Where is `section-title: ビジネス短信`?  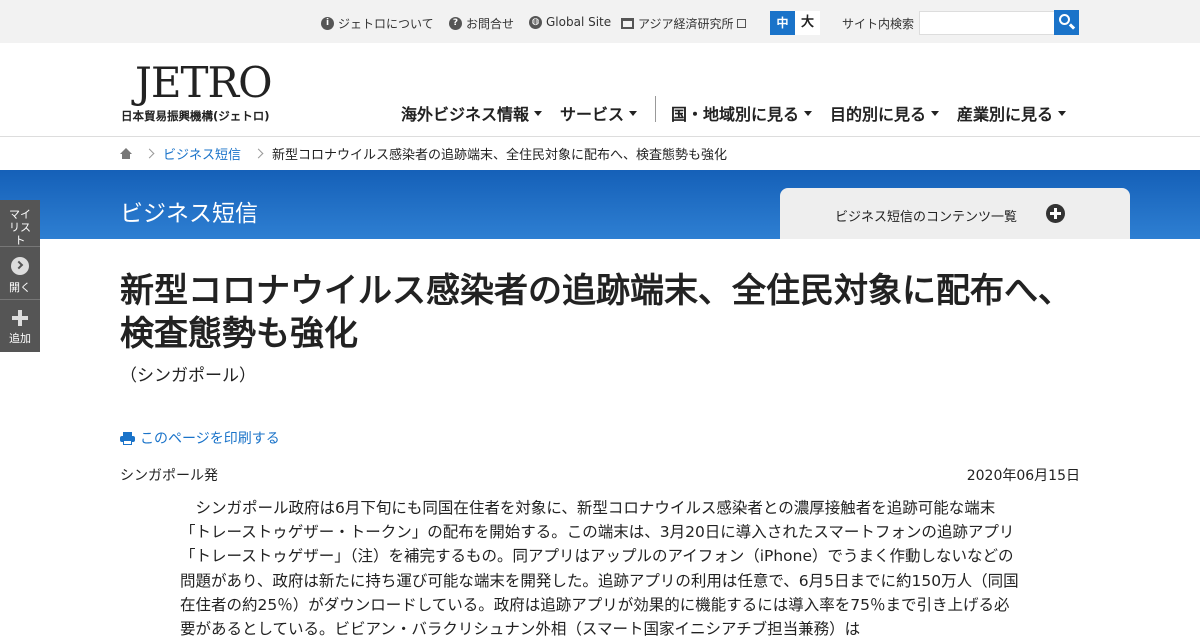 section-title: ビジネス短信 is located at coordinates (189, 214).